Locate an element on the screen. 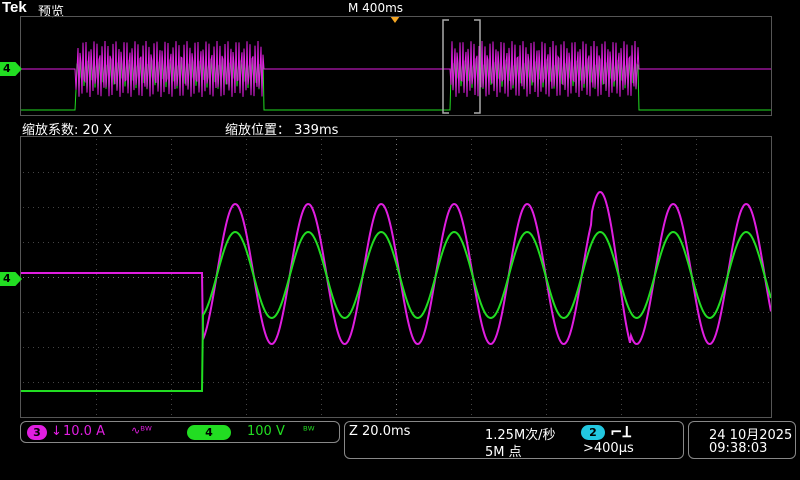  zoom-ch4-ground-marker: 4 is located at coordinates (11, 279).